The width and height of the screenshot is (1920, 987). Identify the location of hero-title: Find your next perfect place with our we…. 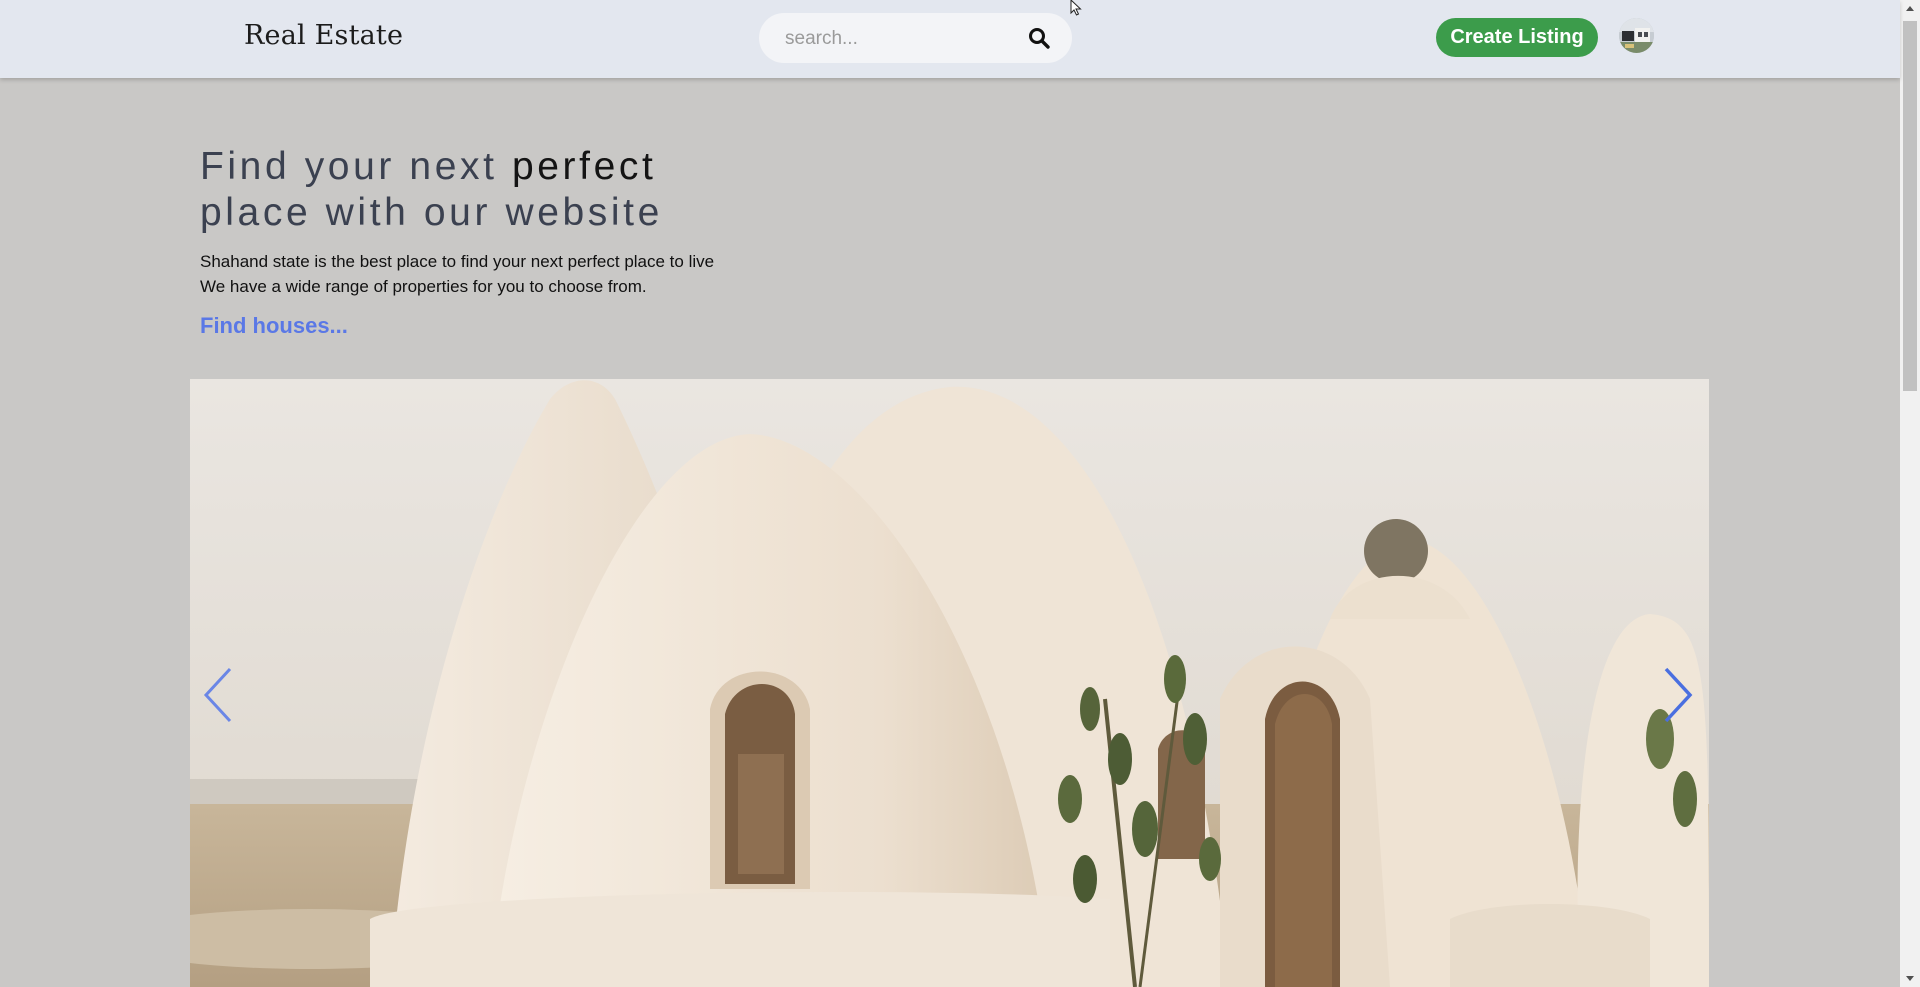
(431, 190).